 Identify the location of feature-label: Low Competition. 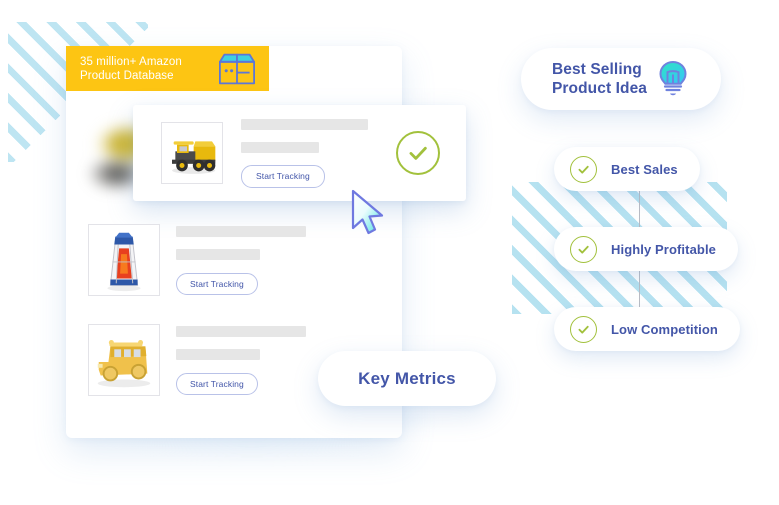
(664, 329).